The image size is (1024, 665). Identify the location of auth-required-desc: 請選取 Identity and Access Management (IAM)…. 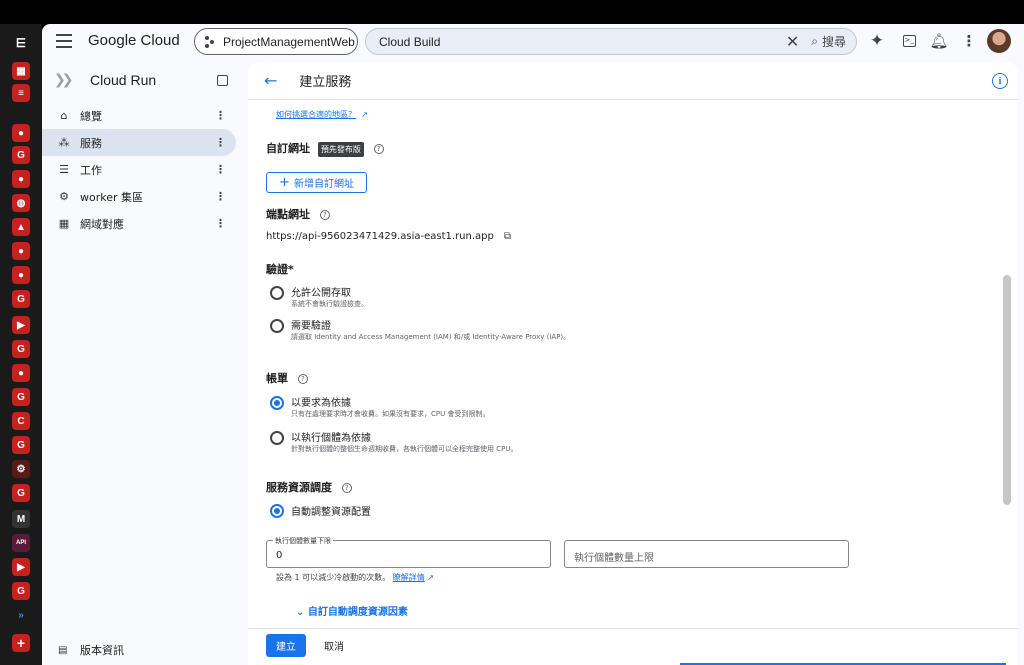
(431, 337).